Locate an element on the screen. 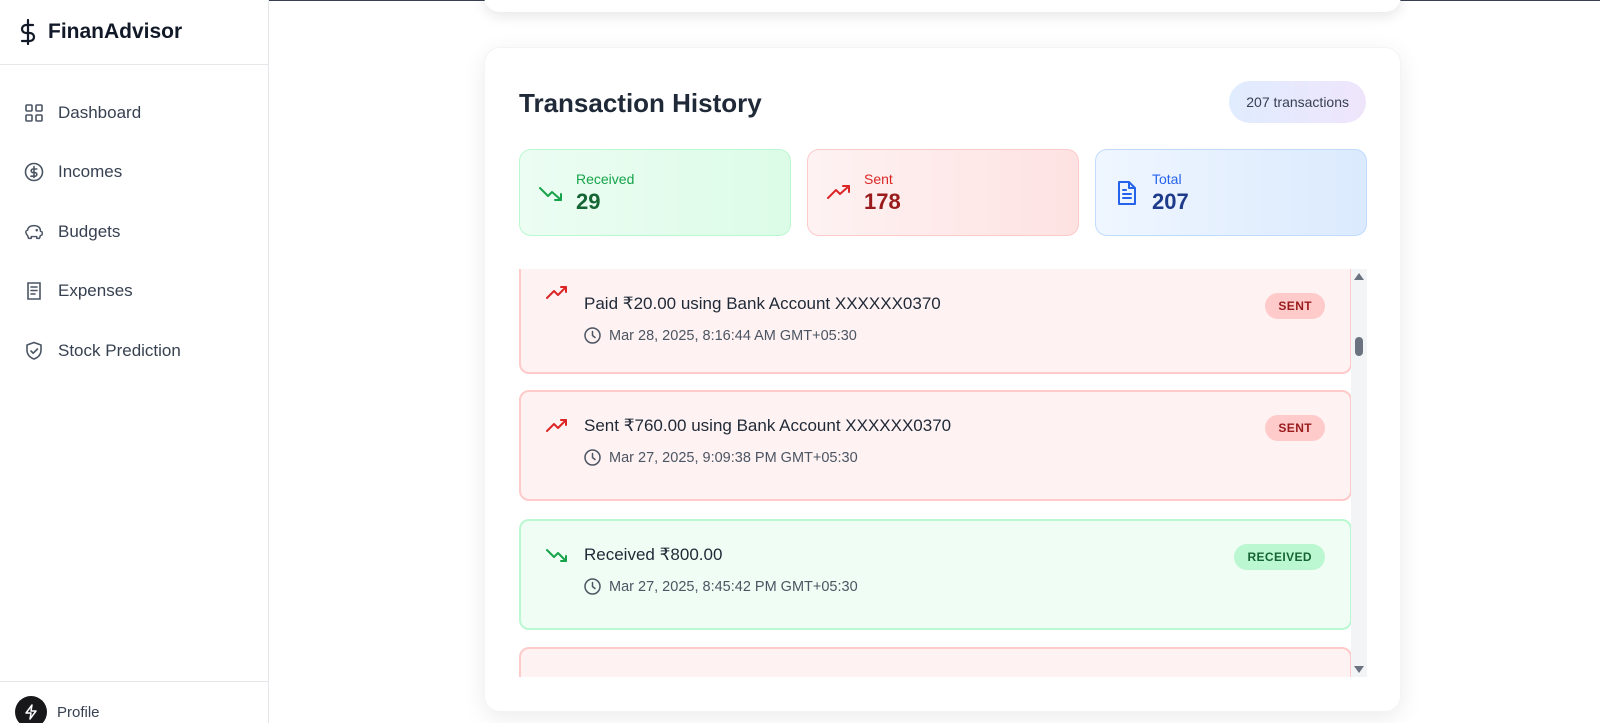 The image size is (1600, 723). document-icon is located at coordinates (1127, 193).